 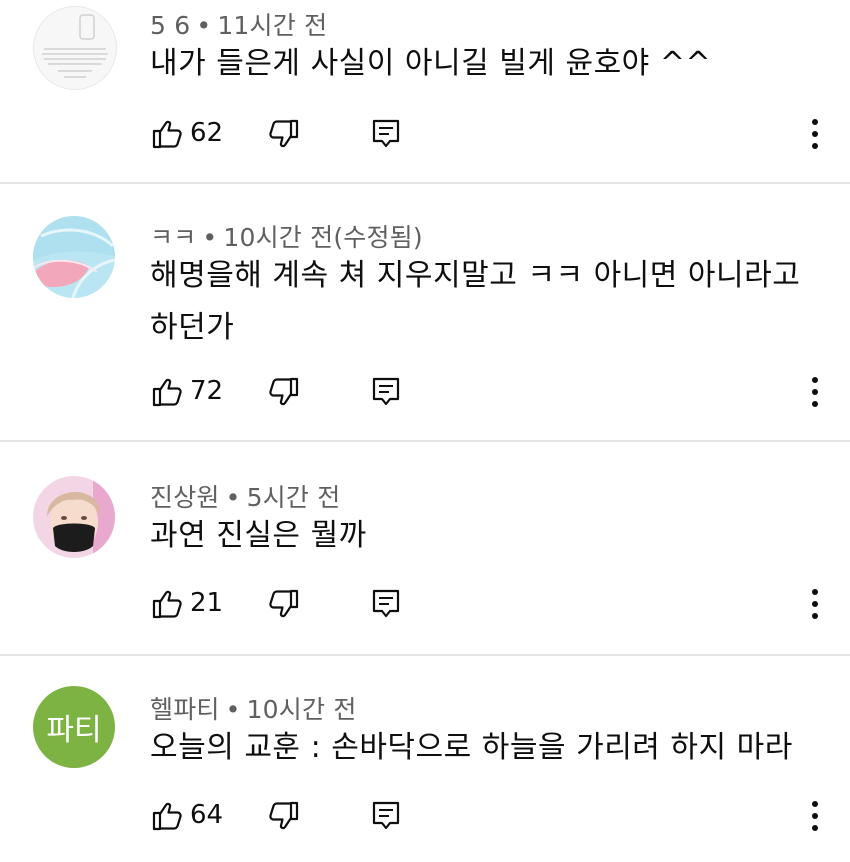 What do you see at coordinates (173, 237) in the screenshot?
I see `comment-author: ㅋㅋ` at bounding box center [173, 237].